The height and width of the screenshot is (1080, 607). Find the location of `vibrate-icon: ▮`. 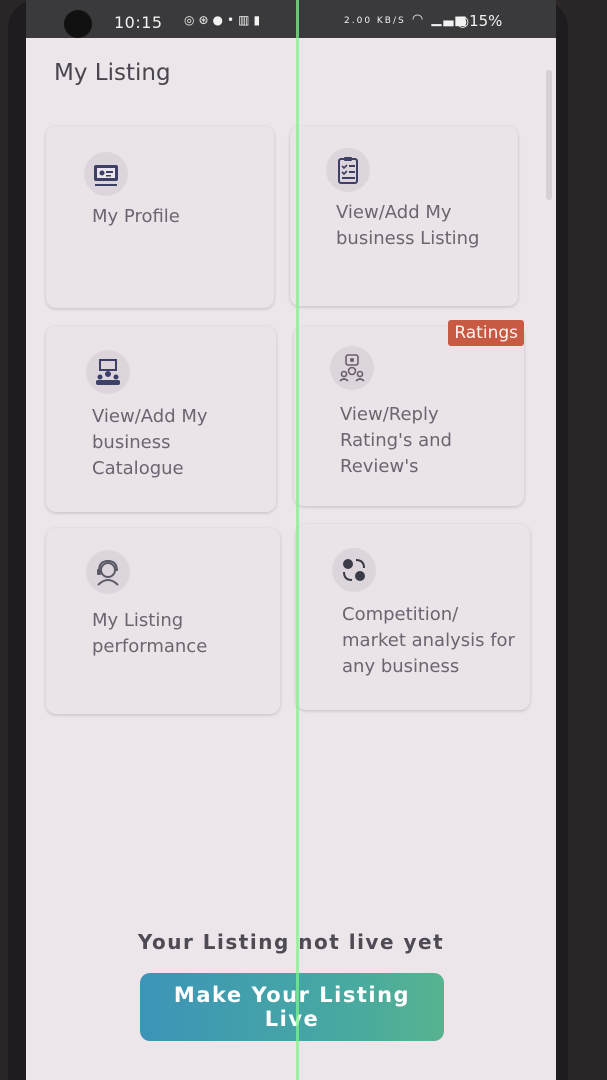

vibrate-icon: ▮ is located at coordinates (259, 20).